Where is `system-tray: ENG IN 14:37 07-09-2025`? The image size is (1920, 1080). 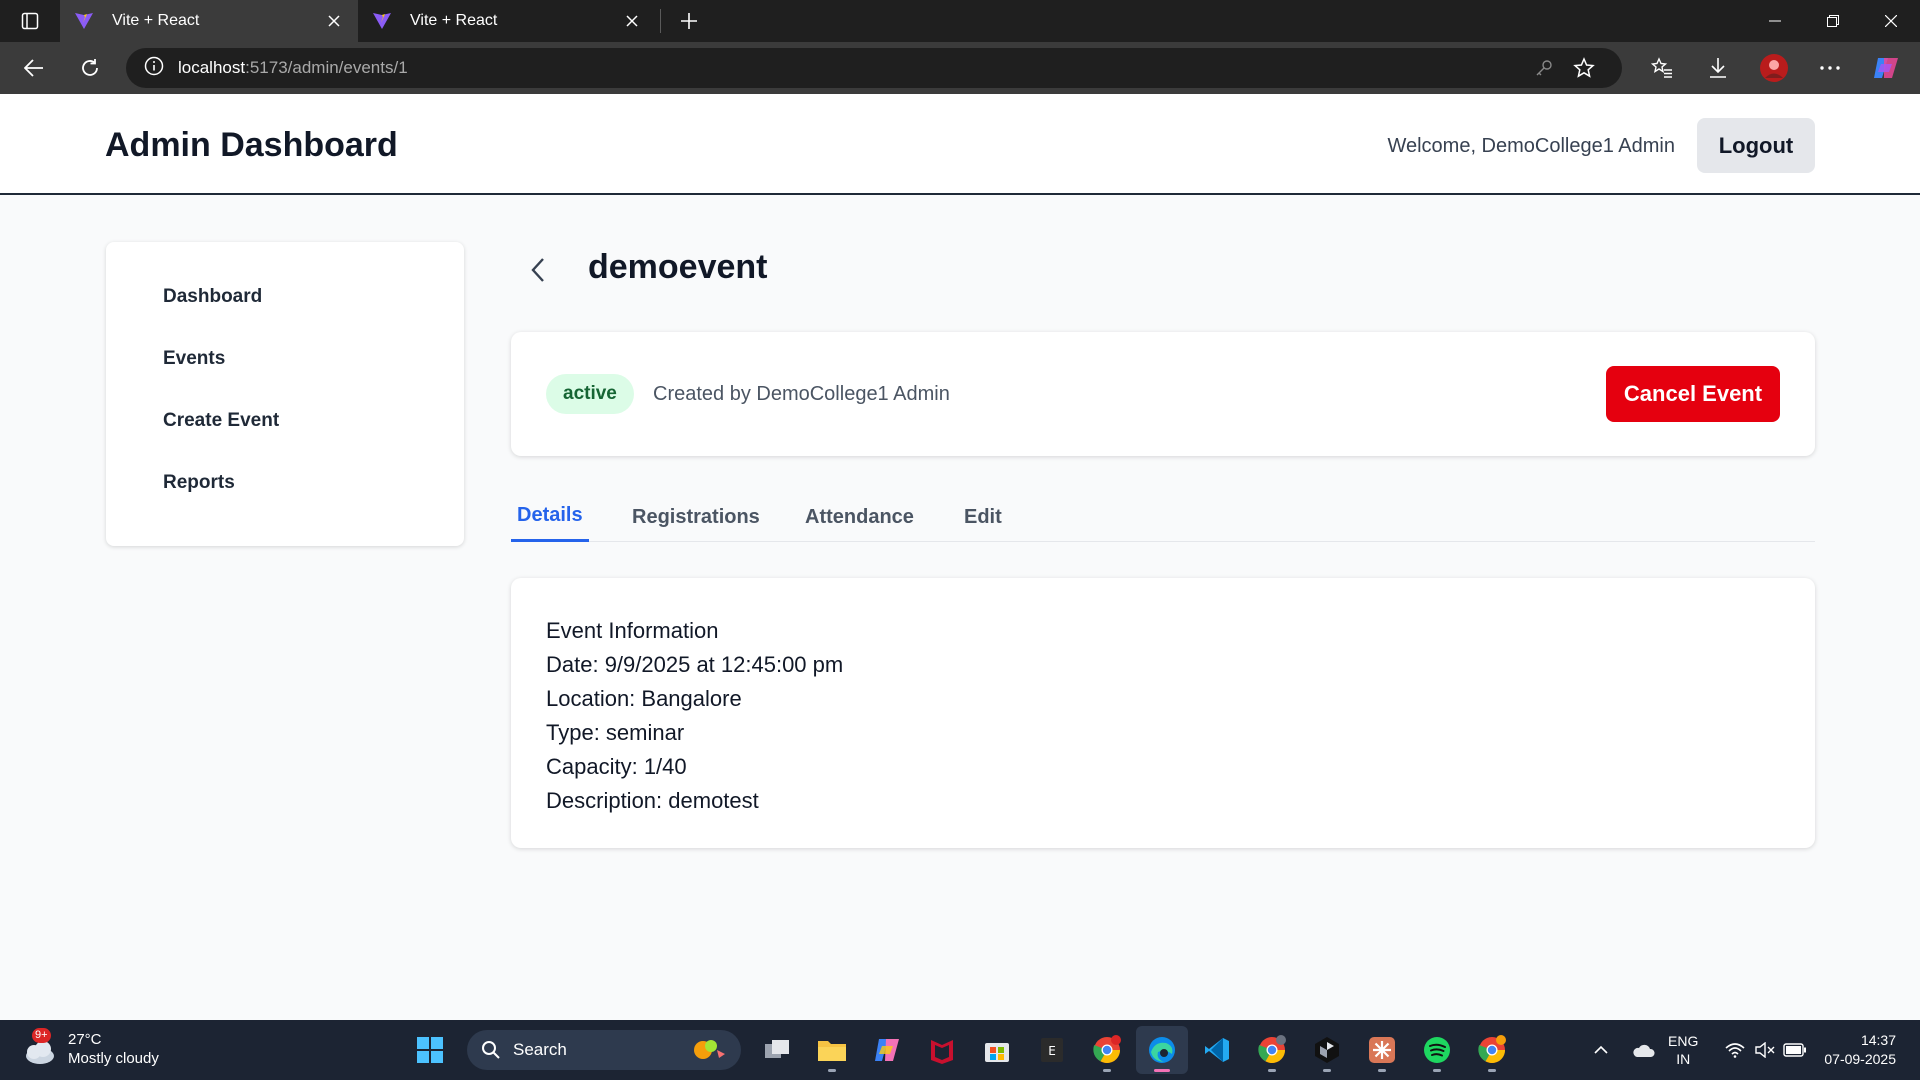
system-tray: ENG IN 14:37 07-09-2025 is located at coordinates (1753, 1050).